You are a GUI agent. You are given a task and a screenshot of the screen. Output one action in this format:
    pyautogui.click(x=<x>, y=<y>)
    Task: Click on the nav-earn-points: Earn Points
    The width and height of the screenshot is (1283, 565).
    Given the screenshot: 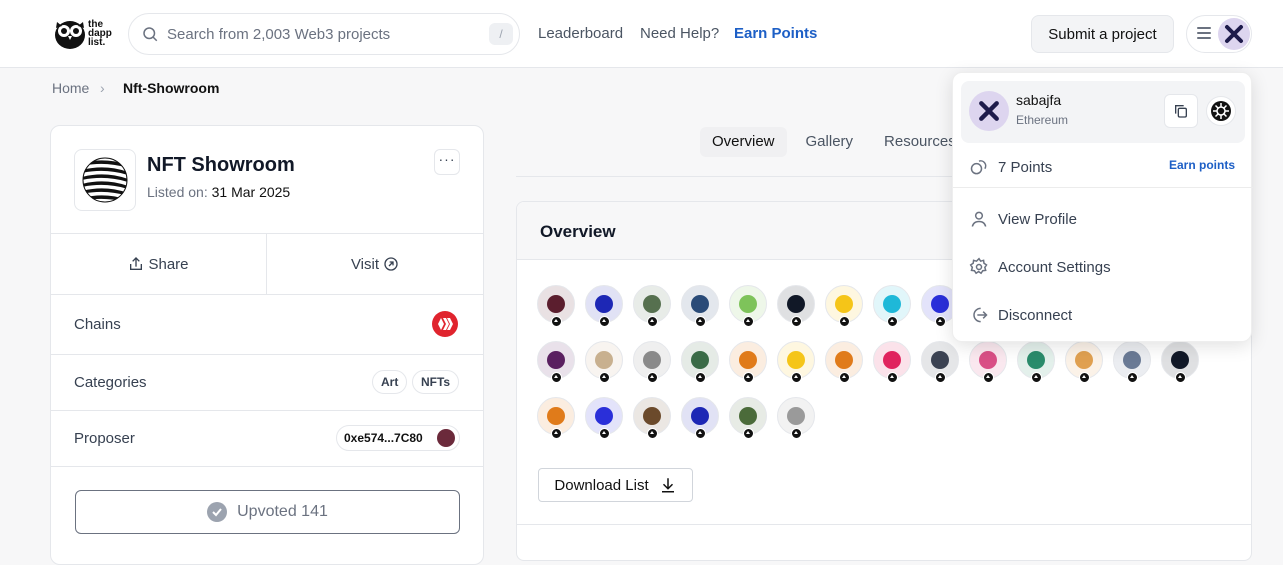 What is the action you would take?
    pyautogui.click(x=775, y=33)
    